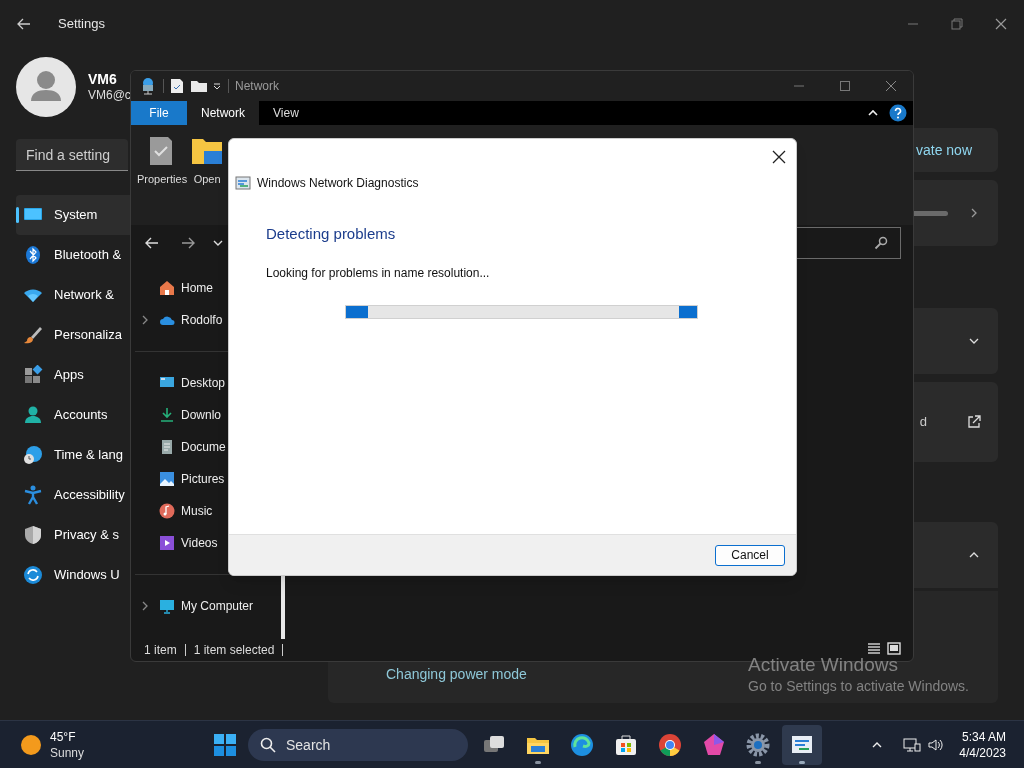  What do you see at coordinates (81, 24) in the screenshot?
I see `window-title: Settings` at bounding box center [81, 24].